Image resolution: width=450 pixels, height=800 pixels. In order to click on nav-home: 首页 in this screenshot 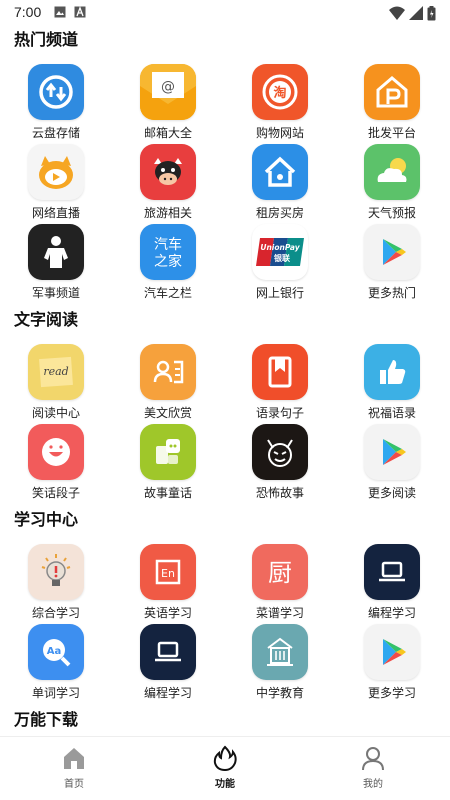, I will do `click(74, 767)`.